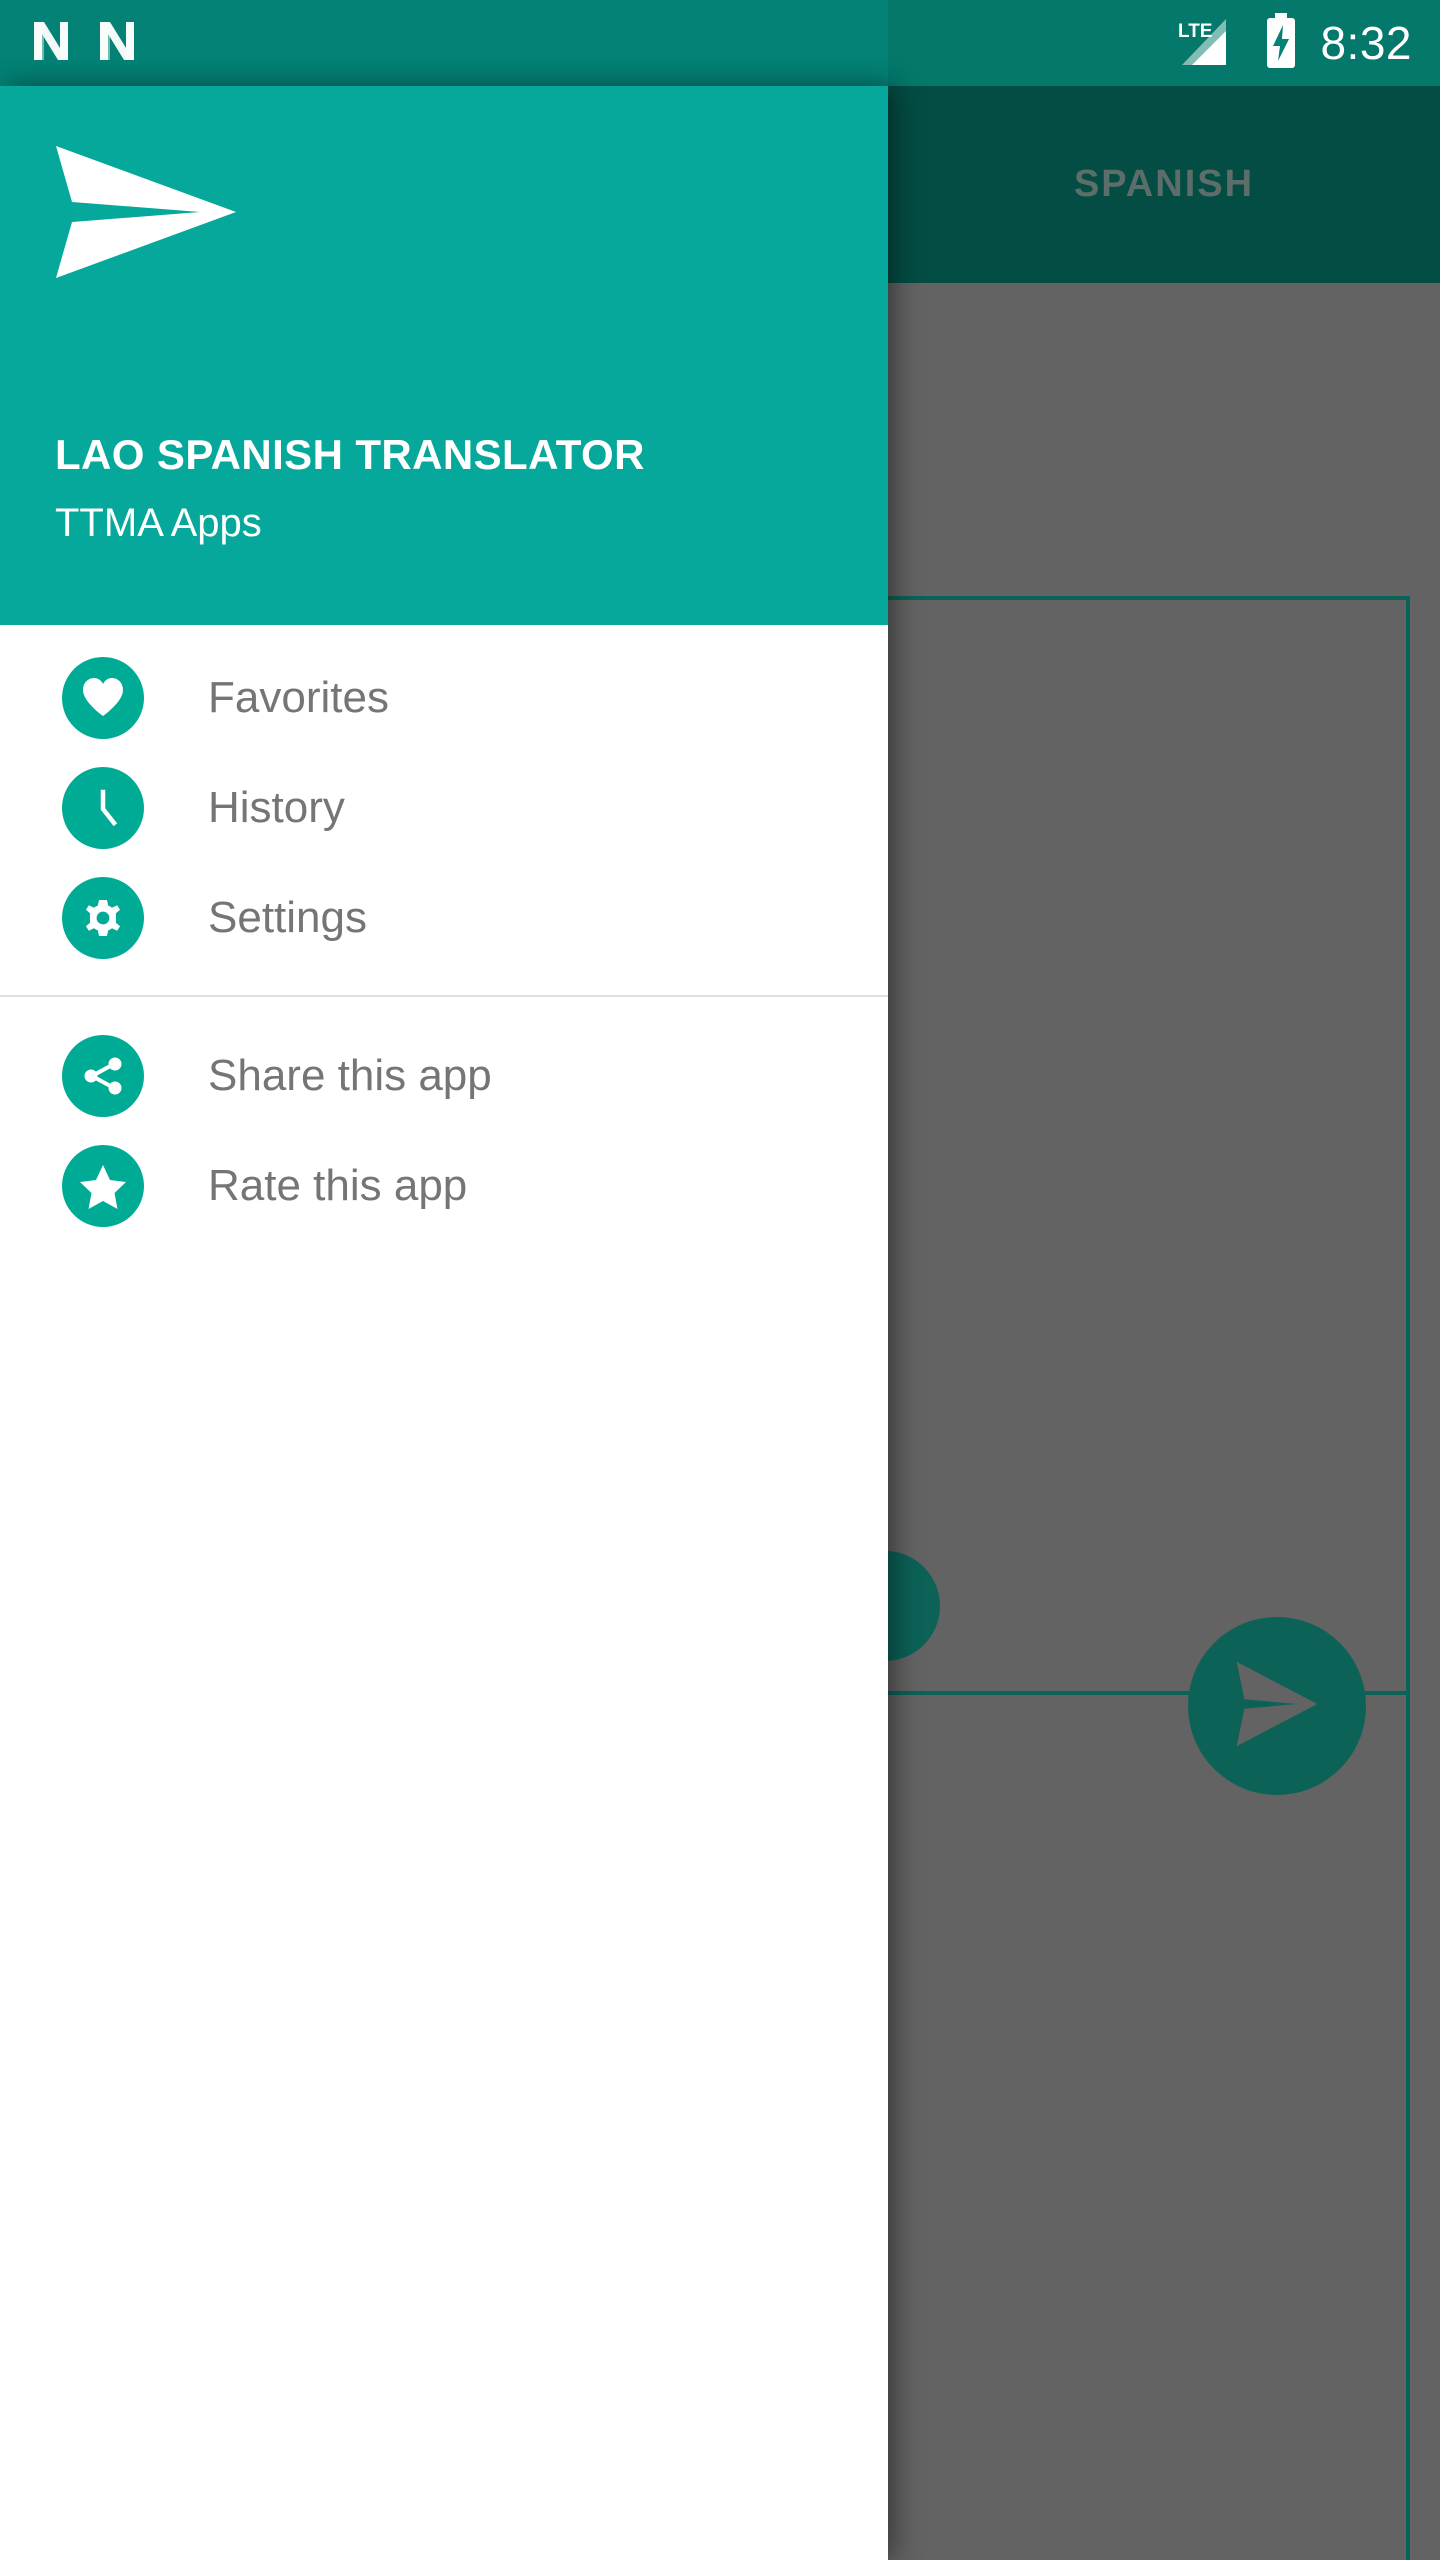 Image resolution: width=1440 pixels, height=2560 pixels. Describe the element at coordinates (287, 917) in the screenshot. I see `sidebar-item-label: Settings` at that location.